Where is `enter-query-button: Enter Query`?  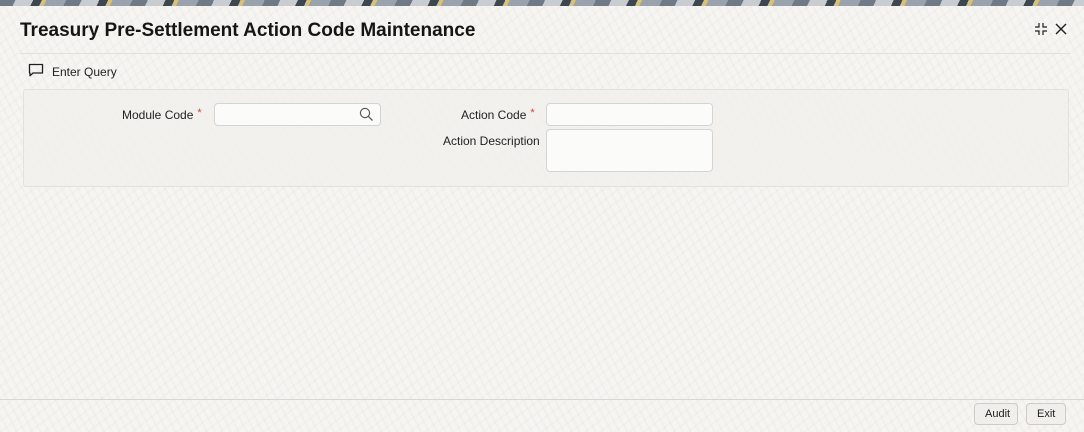
enter-query-button: Enter Query is located at coordinates (72, 71).